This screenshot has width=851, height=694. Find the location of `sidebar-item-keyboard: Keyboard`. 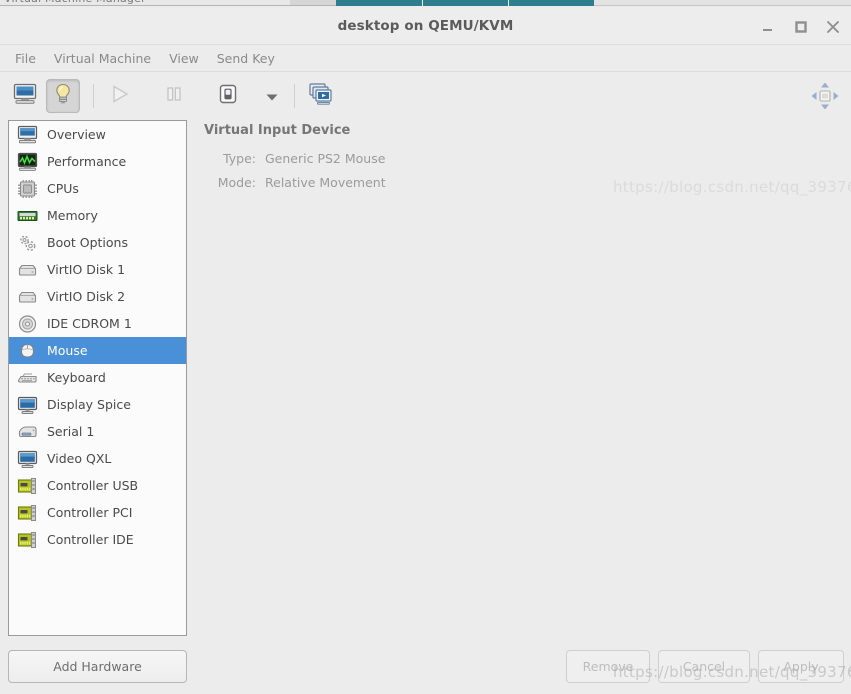

sidebar-item-keyboard: Keyboard is located at coordinates (97, 377).